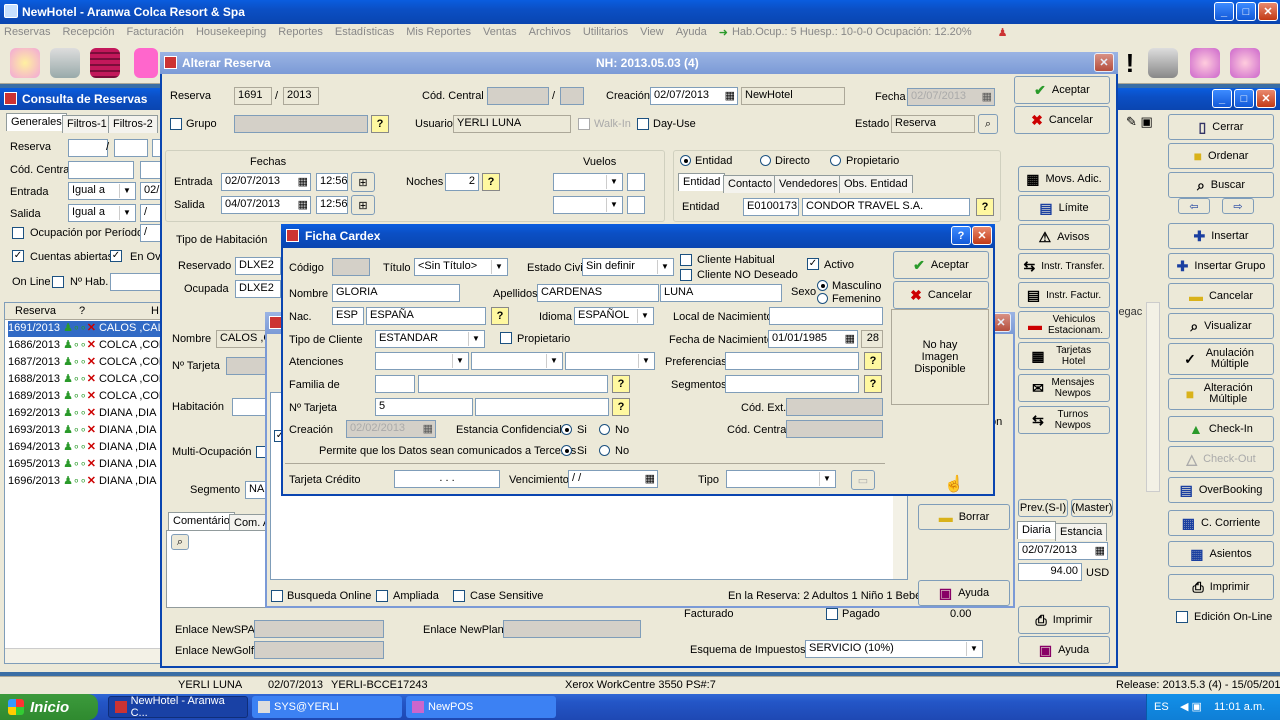 The image size is (1280, 720). What do you see at coordinates (154, 33) in the screenshot?
I see `menu-facturacion: Facturación` at bounding box center [154, 33].